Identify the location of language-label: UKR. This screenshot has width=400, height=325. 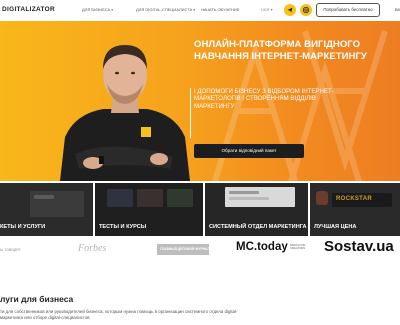
(265, 9).